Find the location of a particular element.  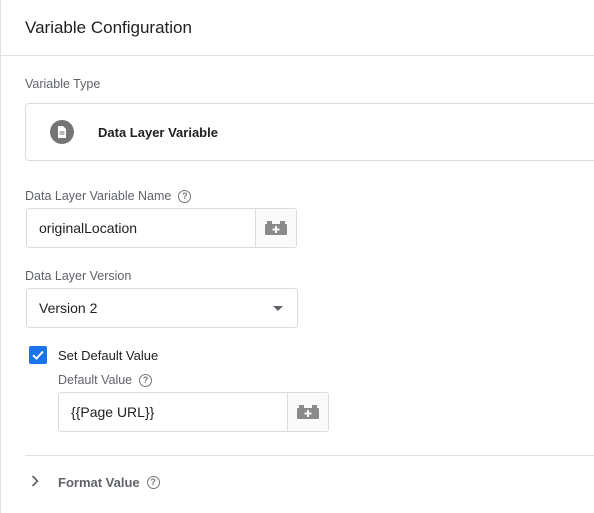

dlv-name-input: originalLocation is located at coordinates (141, 228).